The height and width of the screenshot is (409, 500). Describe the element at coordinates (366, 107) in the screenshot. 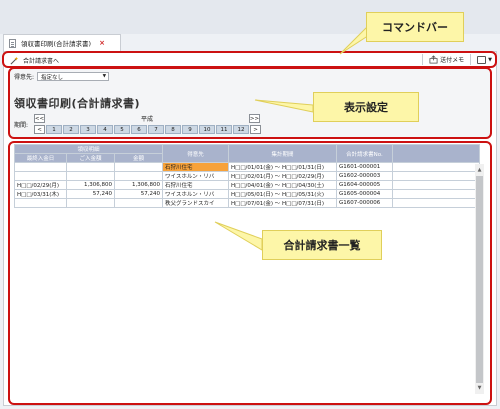

I see `callout-display-settings: 表示設定` at that location.